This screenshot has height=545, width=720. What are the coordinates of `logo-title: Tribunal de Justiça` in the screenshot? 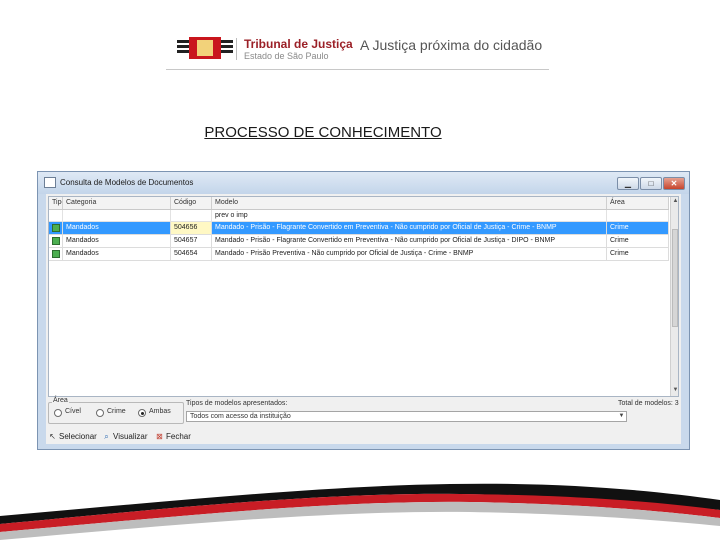 It's located at (298, 44).